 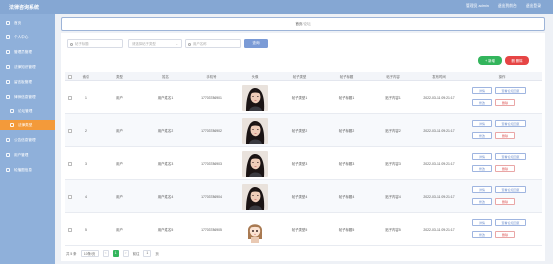 I want to click on button-label: 删除, so click(x=504, y=102).